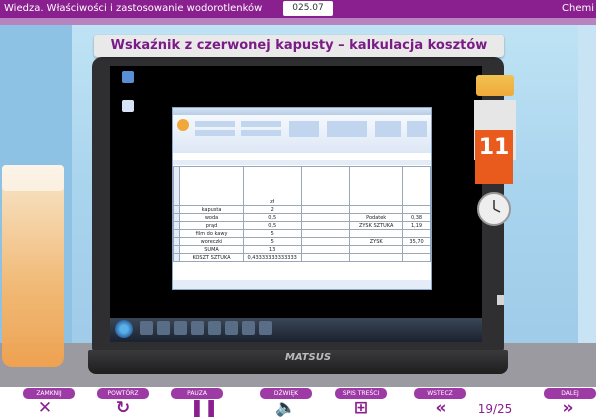 This screenshot has height=420, width=596. Describe the element at coordinates (123, 408) in the screenshot. I see `repeat-icon: ↻` at that location.